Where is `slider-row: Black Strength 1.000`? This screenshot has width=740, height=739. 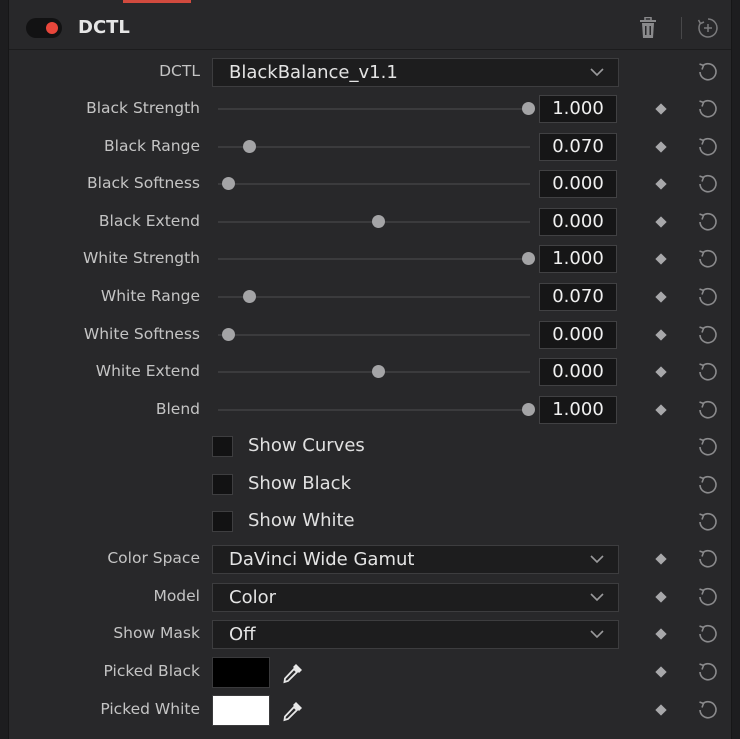
slider-row: Black Strength 1.000 is located at coordinates (370, 109).